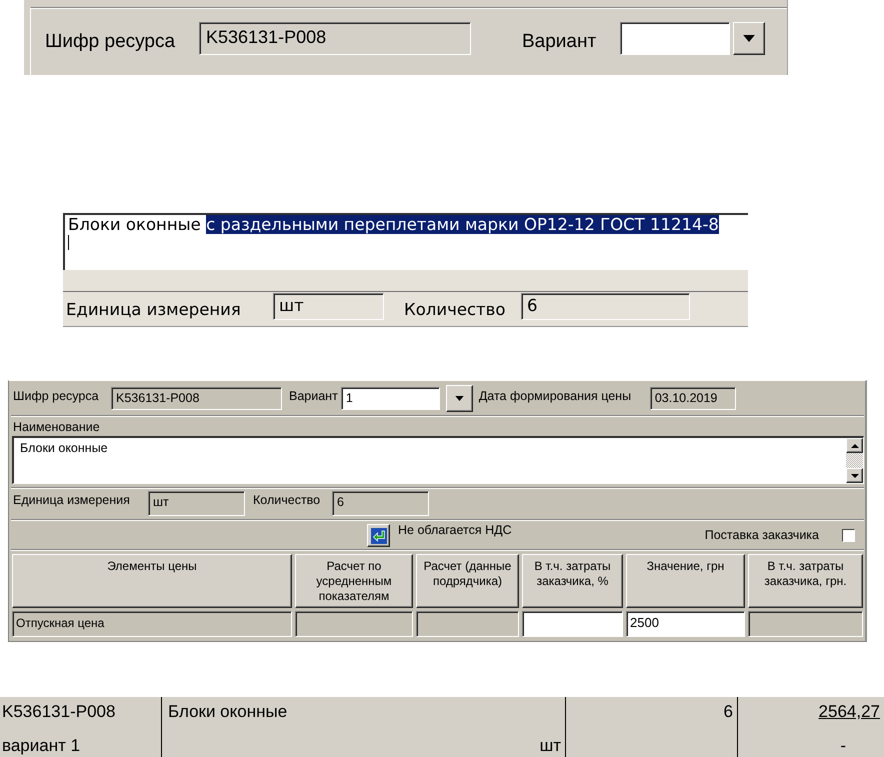 This screenshot has height=757, width=884. What do you see at coordinates (467, 581) in the screenshot?
I see `column-header: Расчет (данные подрядчика)` at bounding box center [467, 581].